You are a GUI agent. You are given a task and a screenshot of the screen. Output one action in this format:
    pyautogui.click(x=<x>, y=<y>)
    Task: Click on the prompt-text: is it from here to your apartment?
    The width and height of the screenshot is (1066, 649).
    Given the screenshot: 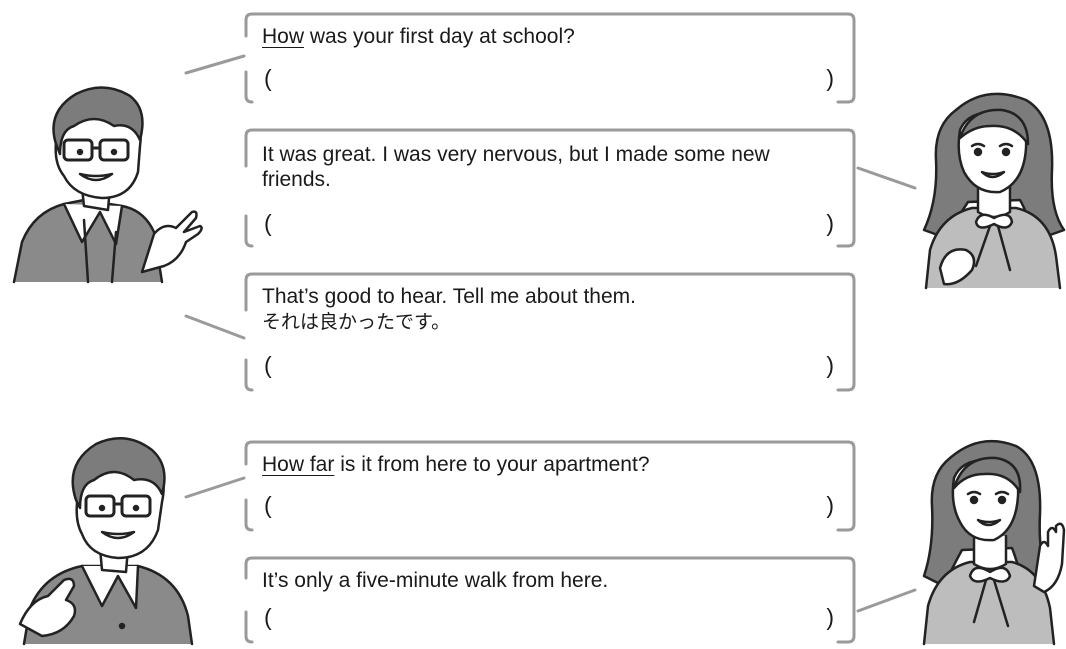 What is the action you would take?
    pyautogui.click(x=492, y=464)
    